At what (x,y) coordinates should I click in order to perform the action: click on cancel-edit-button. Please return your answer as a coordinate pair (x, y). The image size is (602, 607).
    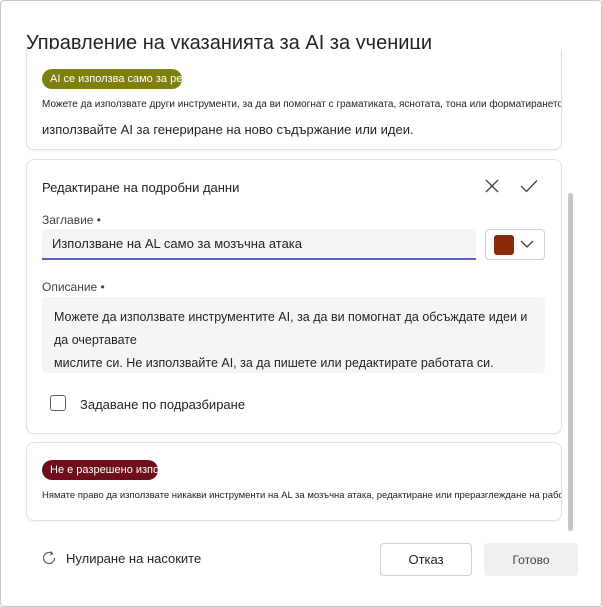
    Looking at the image, I should click on (492, 186).